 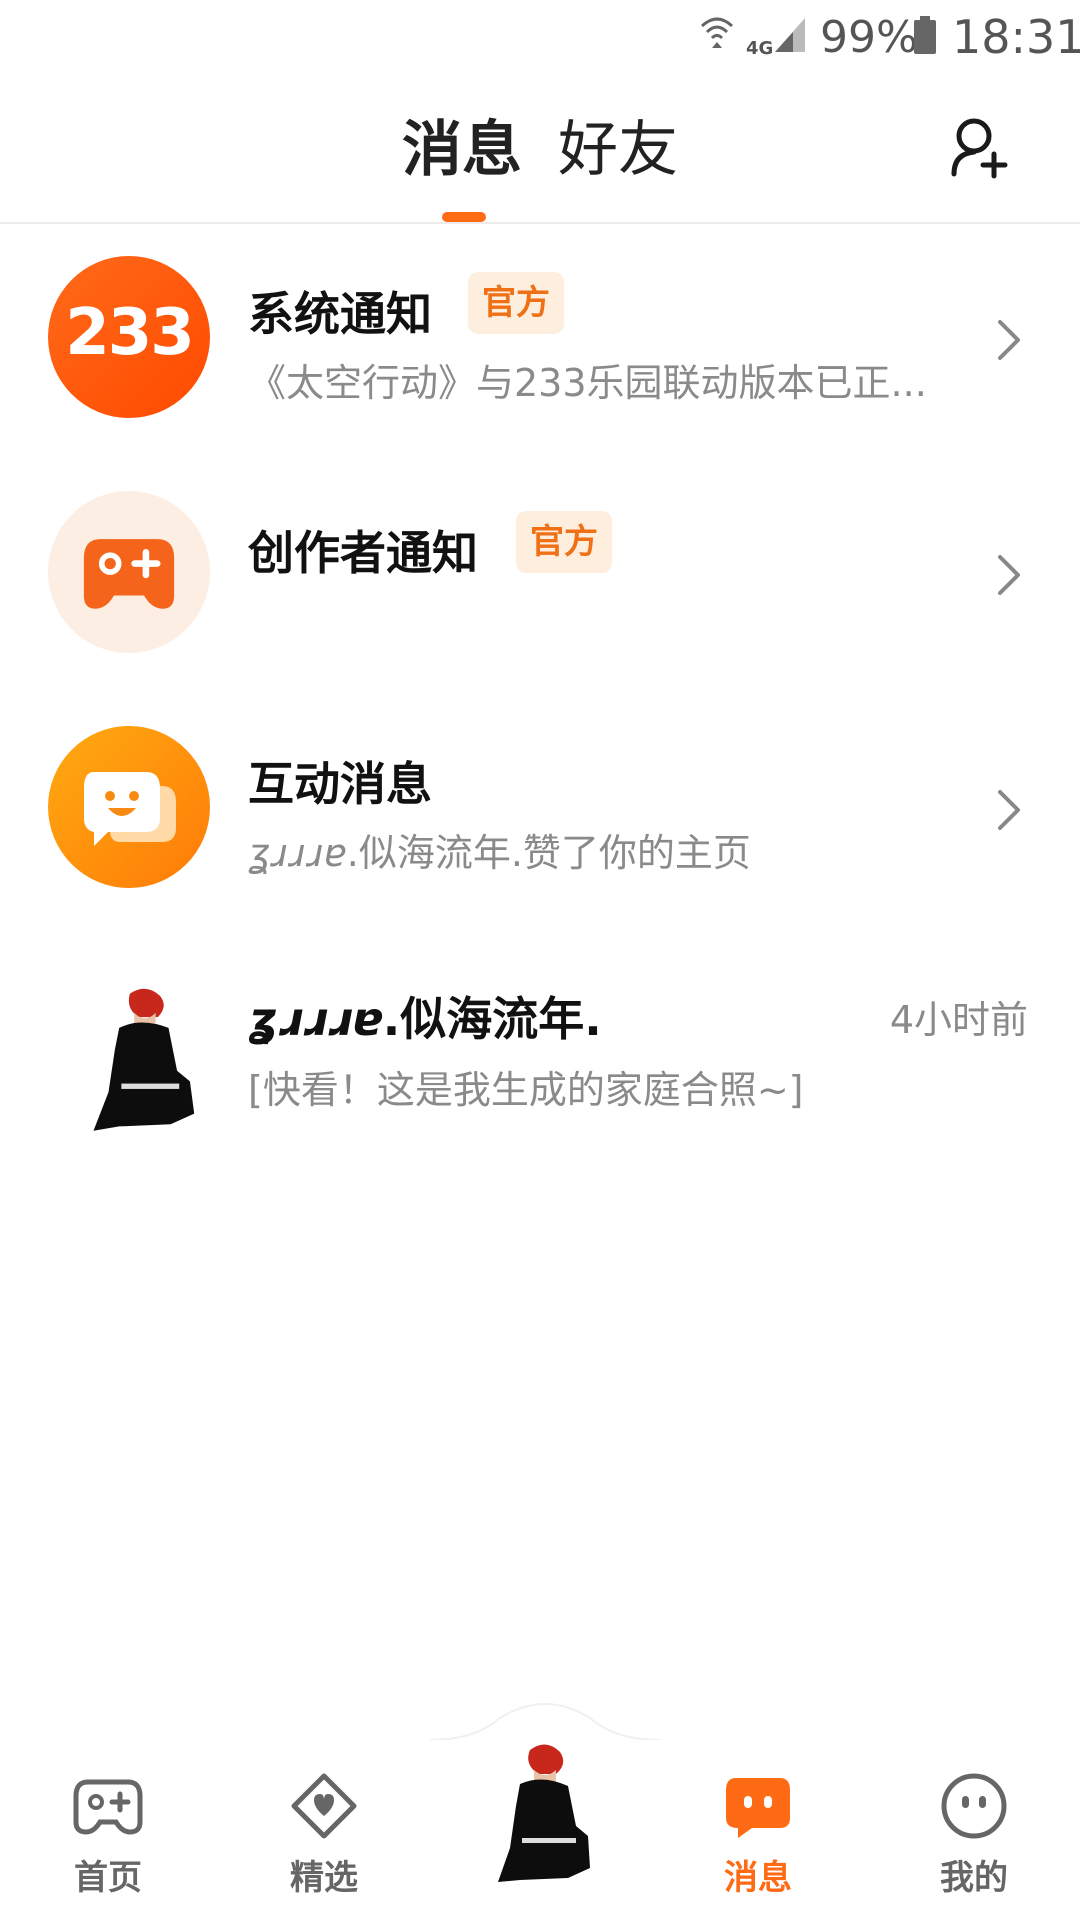 I want to click on user-name-text: .似海流年., so click(x=492, y=1019).